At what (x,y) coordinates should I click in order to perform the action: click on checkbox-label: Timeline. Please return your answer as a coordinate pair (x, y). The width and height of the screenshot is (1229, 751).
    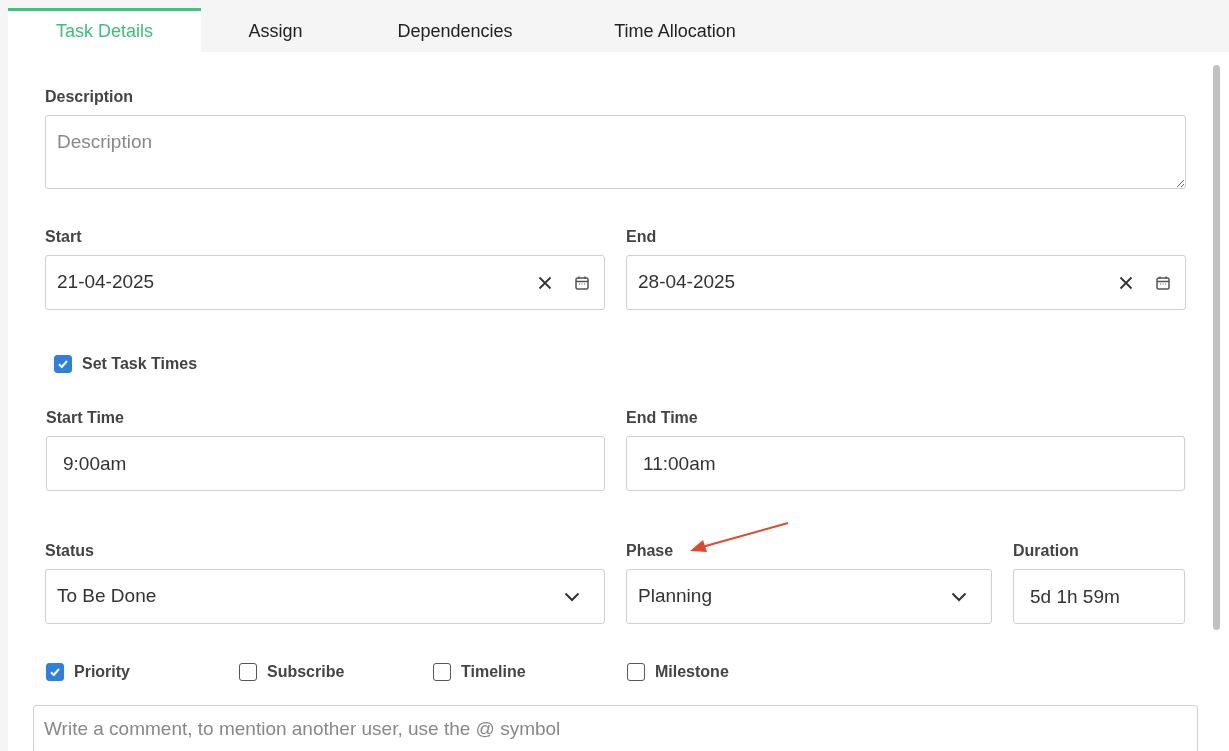
    Looking at the image, I should click on (493, 672).